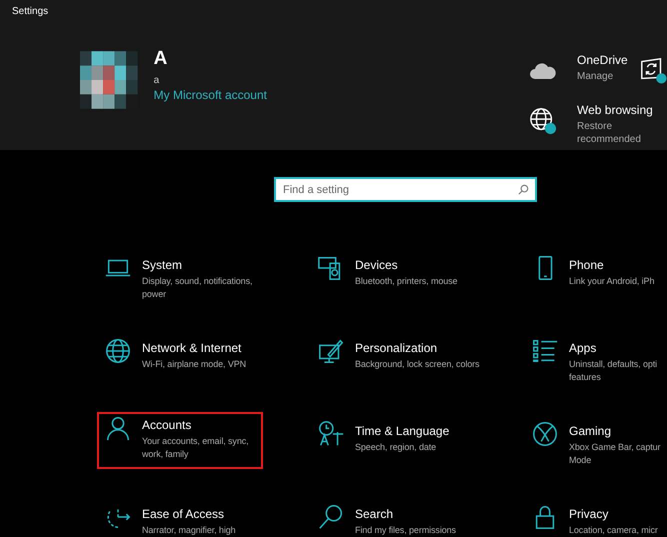 This screenshot has height=537, width=667. What do you see at coordinates (31, 11) in the screenshot?
I see `window-title: Settings` at bounding box center [31, 11].